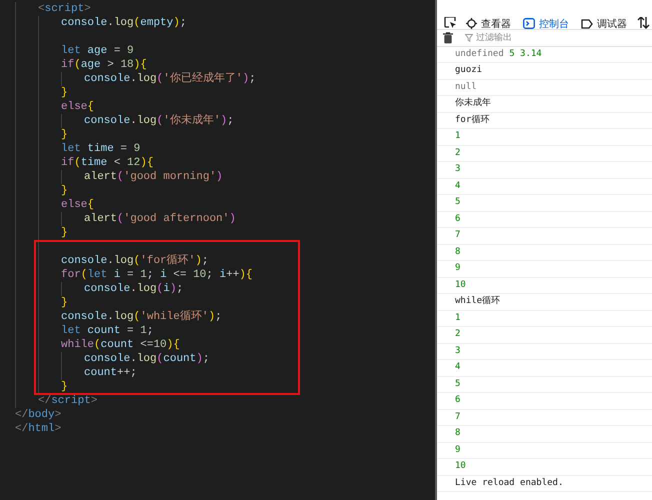 The height and width of the screenshot is (500, 652). Describe the element at coordinates (134, 289) in the screenshot. I see `code-line: console.log(i);` at that location.